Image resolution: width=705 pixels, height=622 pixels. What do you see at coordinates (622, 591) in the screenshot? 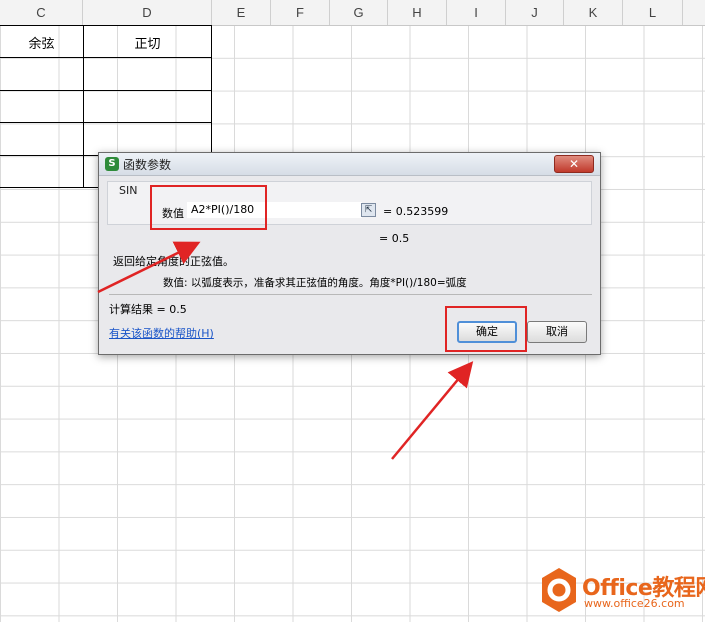
I see `office26-watermark: Office教程网 www.office26.com` at bounding box center [622, 591].